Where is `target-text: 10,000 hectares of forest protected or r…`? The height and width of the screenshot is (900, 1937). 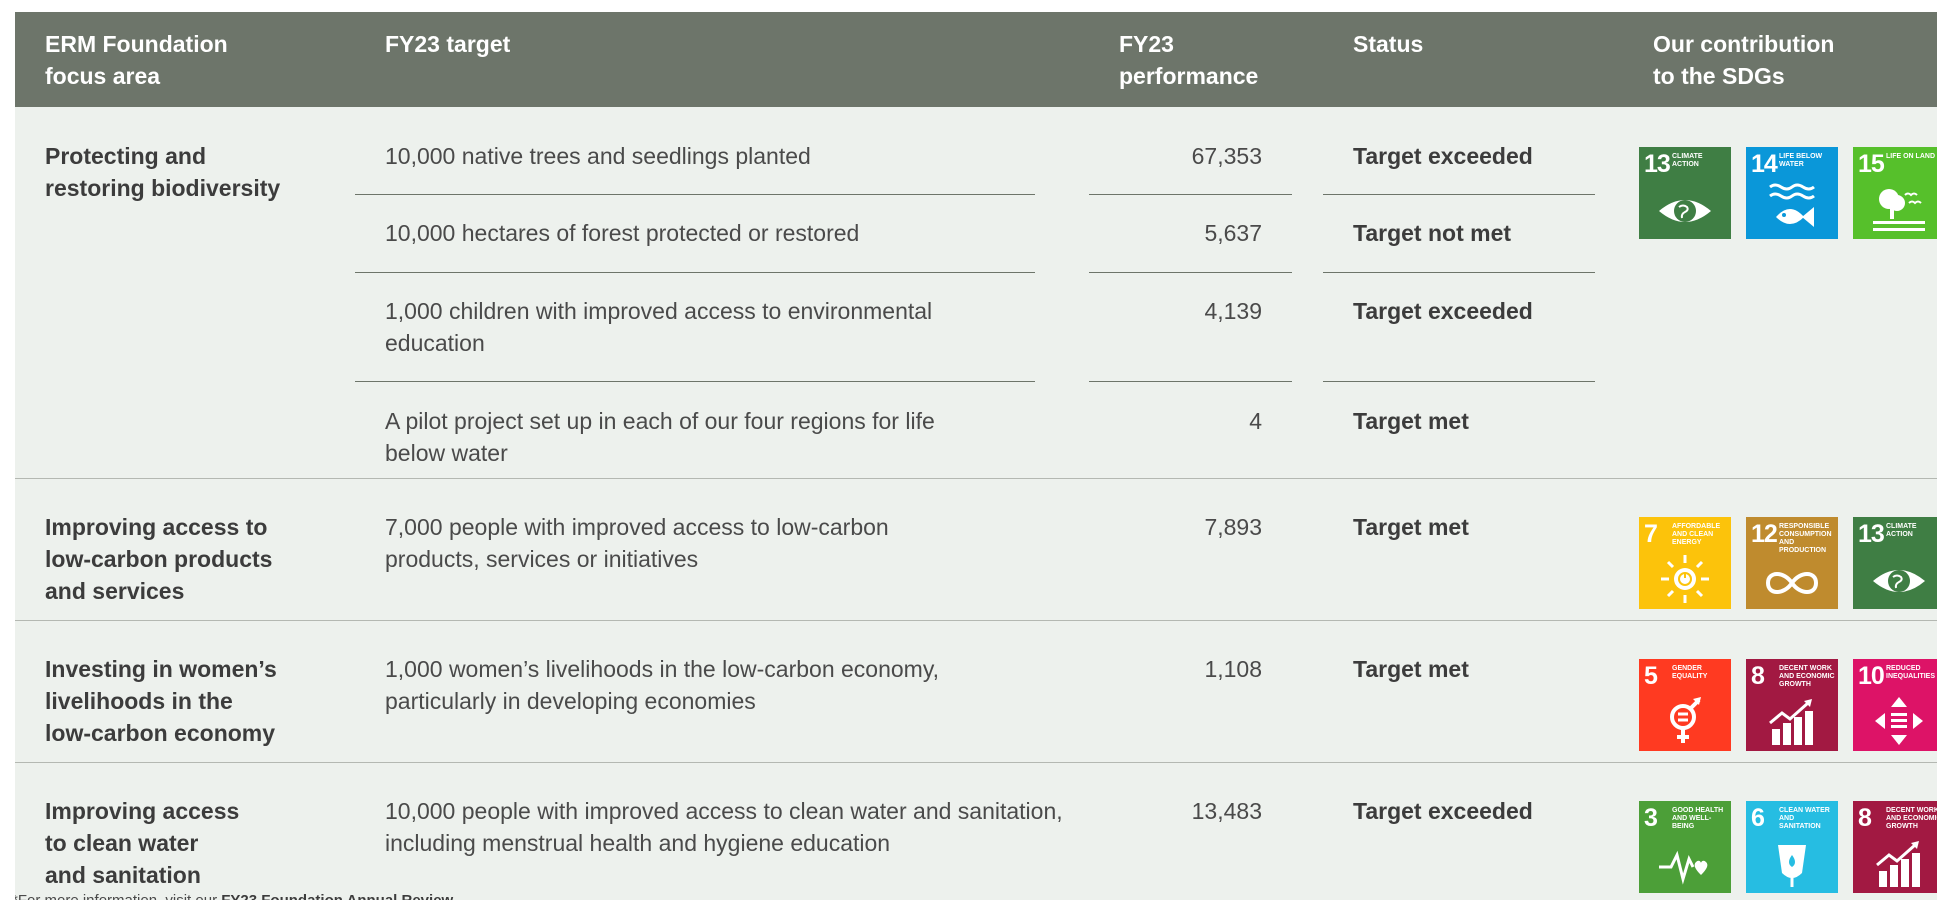 target-text: 10,000 hectares of forest protected or r… is located at coordinates (622, 233).